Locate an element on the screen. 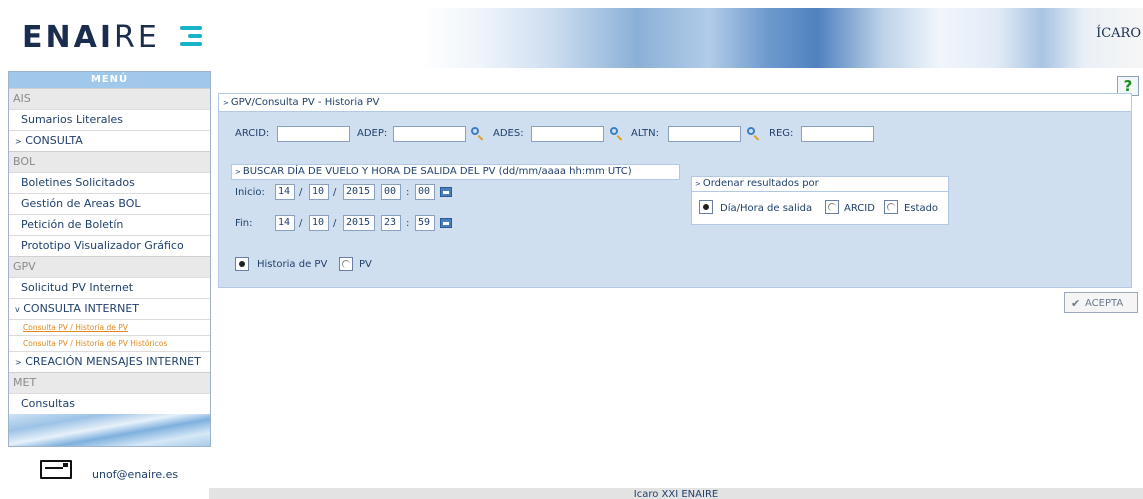 The width and height of the screenshot is (1143, 499). sidebar-item-peticion-boletin: Petición de Boletín is located at coordinates (109, 224).